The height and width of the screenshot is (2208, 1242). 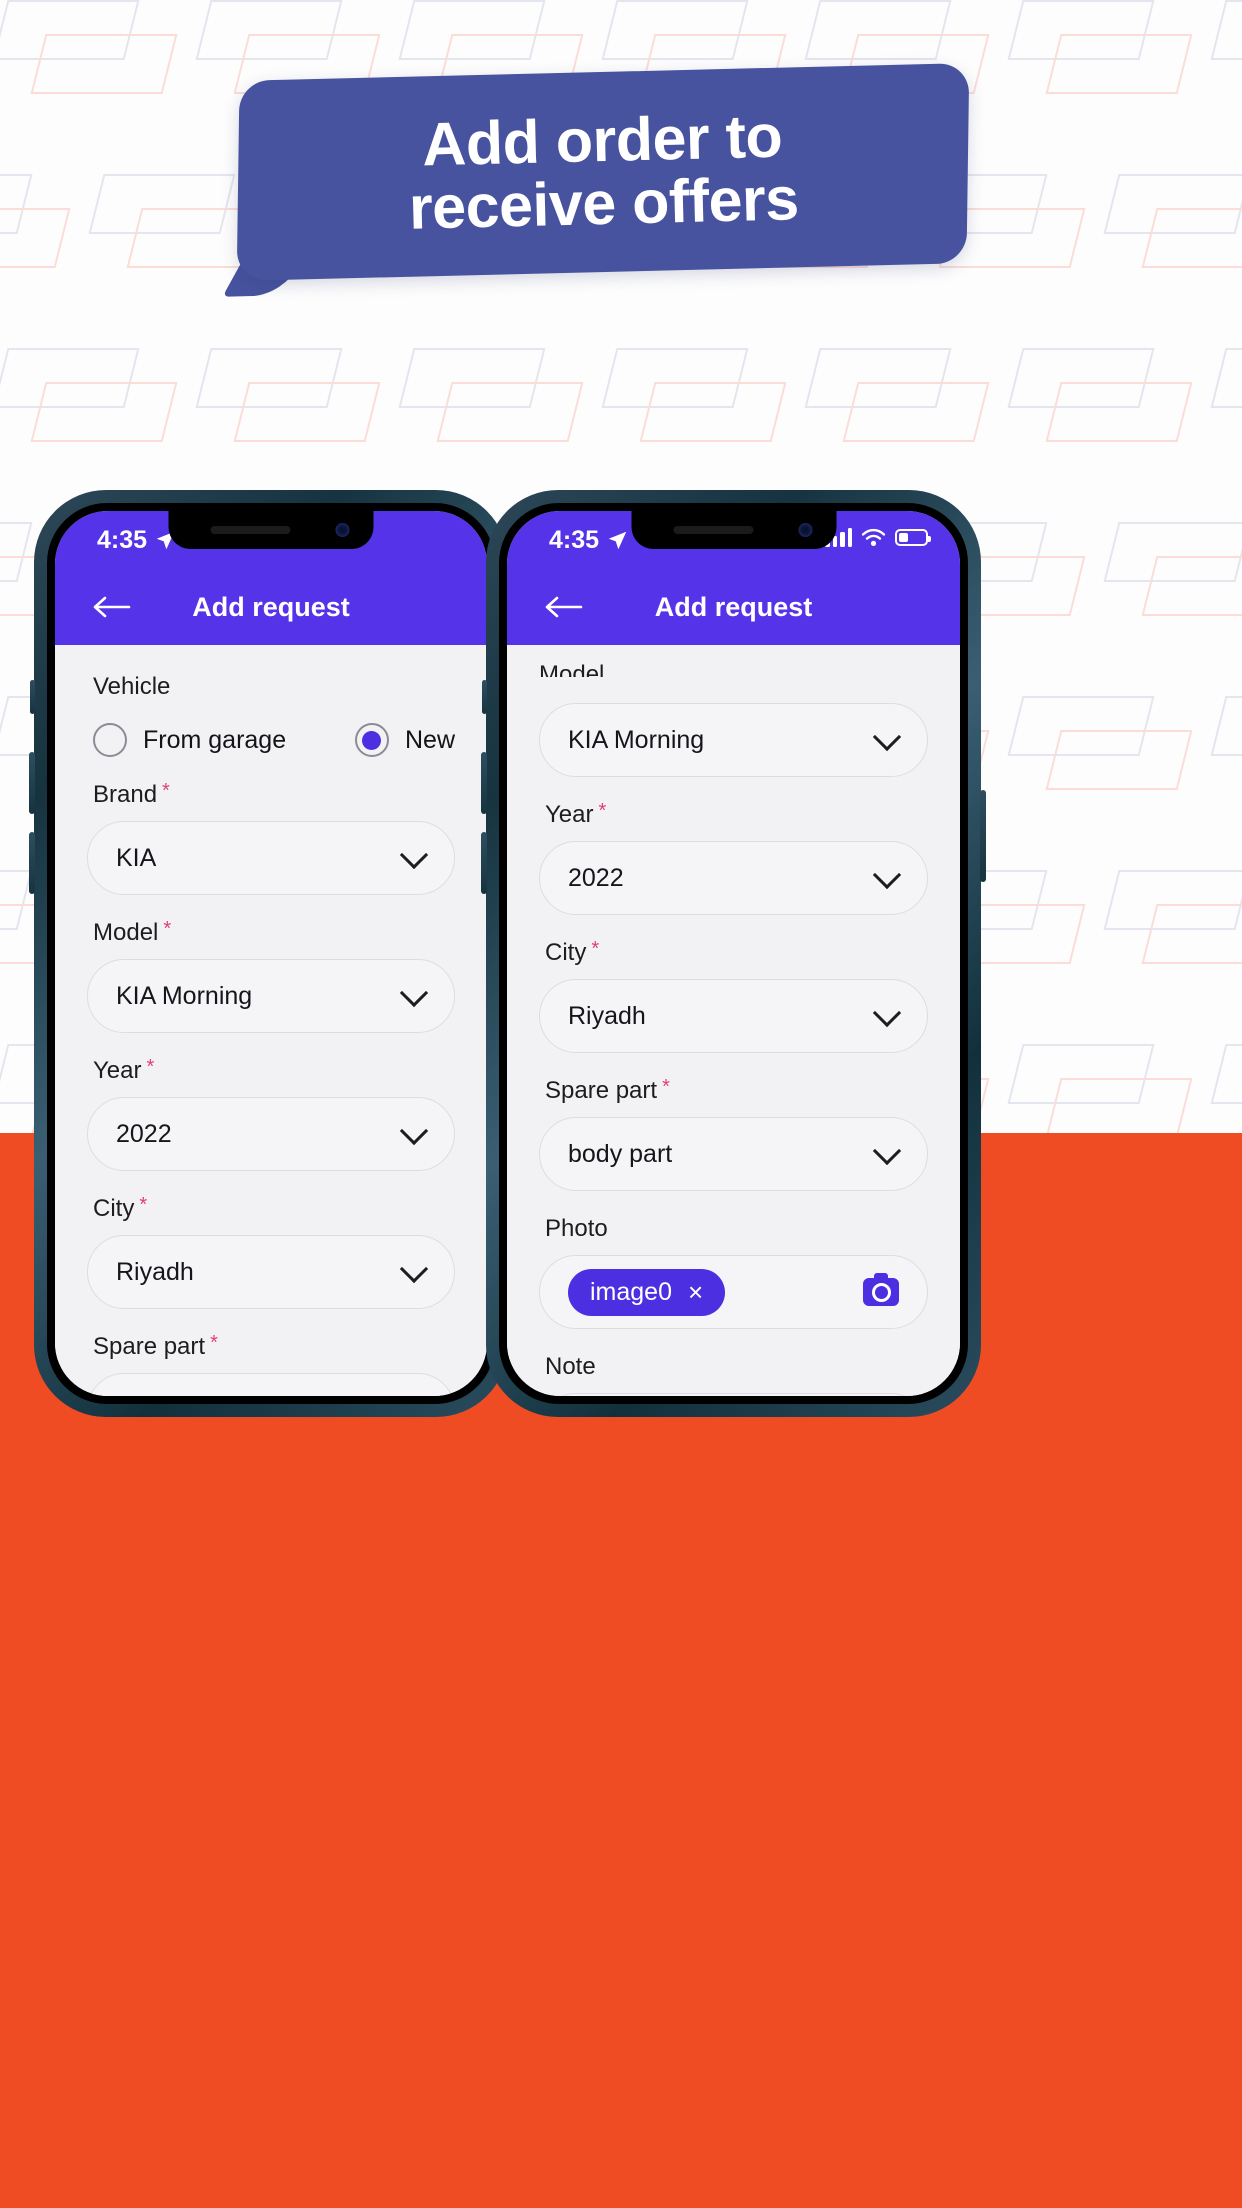 I want to click on header-left: 4:35 Add request, so click(x=271, y=578).